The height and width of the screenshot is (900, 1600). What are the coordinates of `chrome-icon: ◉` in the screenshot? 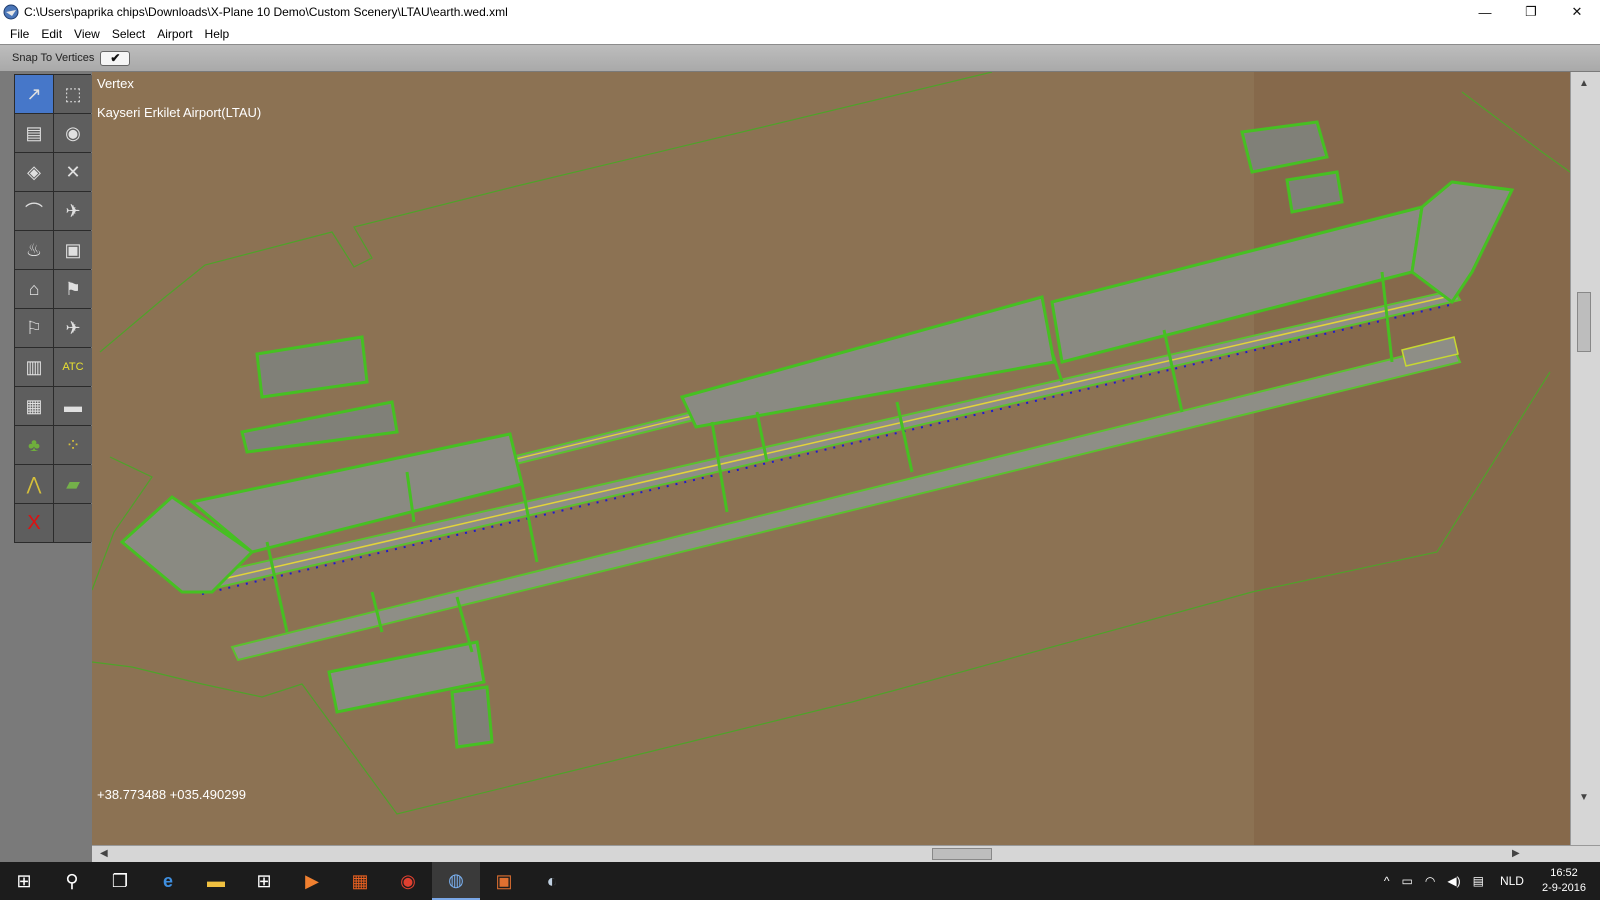 It's located at (408, 881).